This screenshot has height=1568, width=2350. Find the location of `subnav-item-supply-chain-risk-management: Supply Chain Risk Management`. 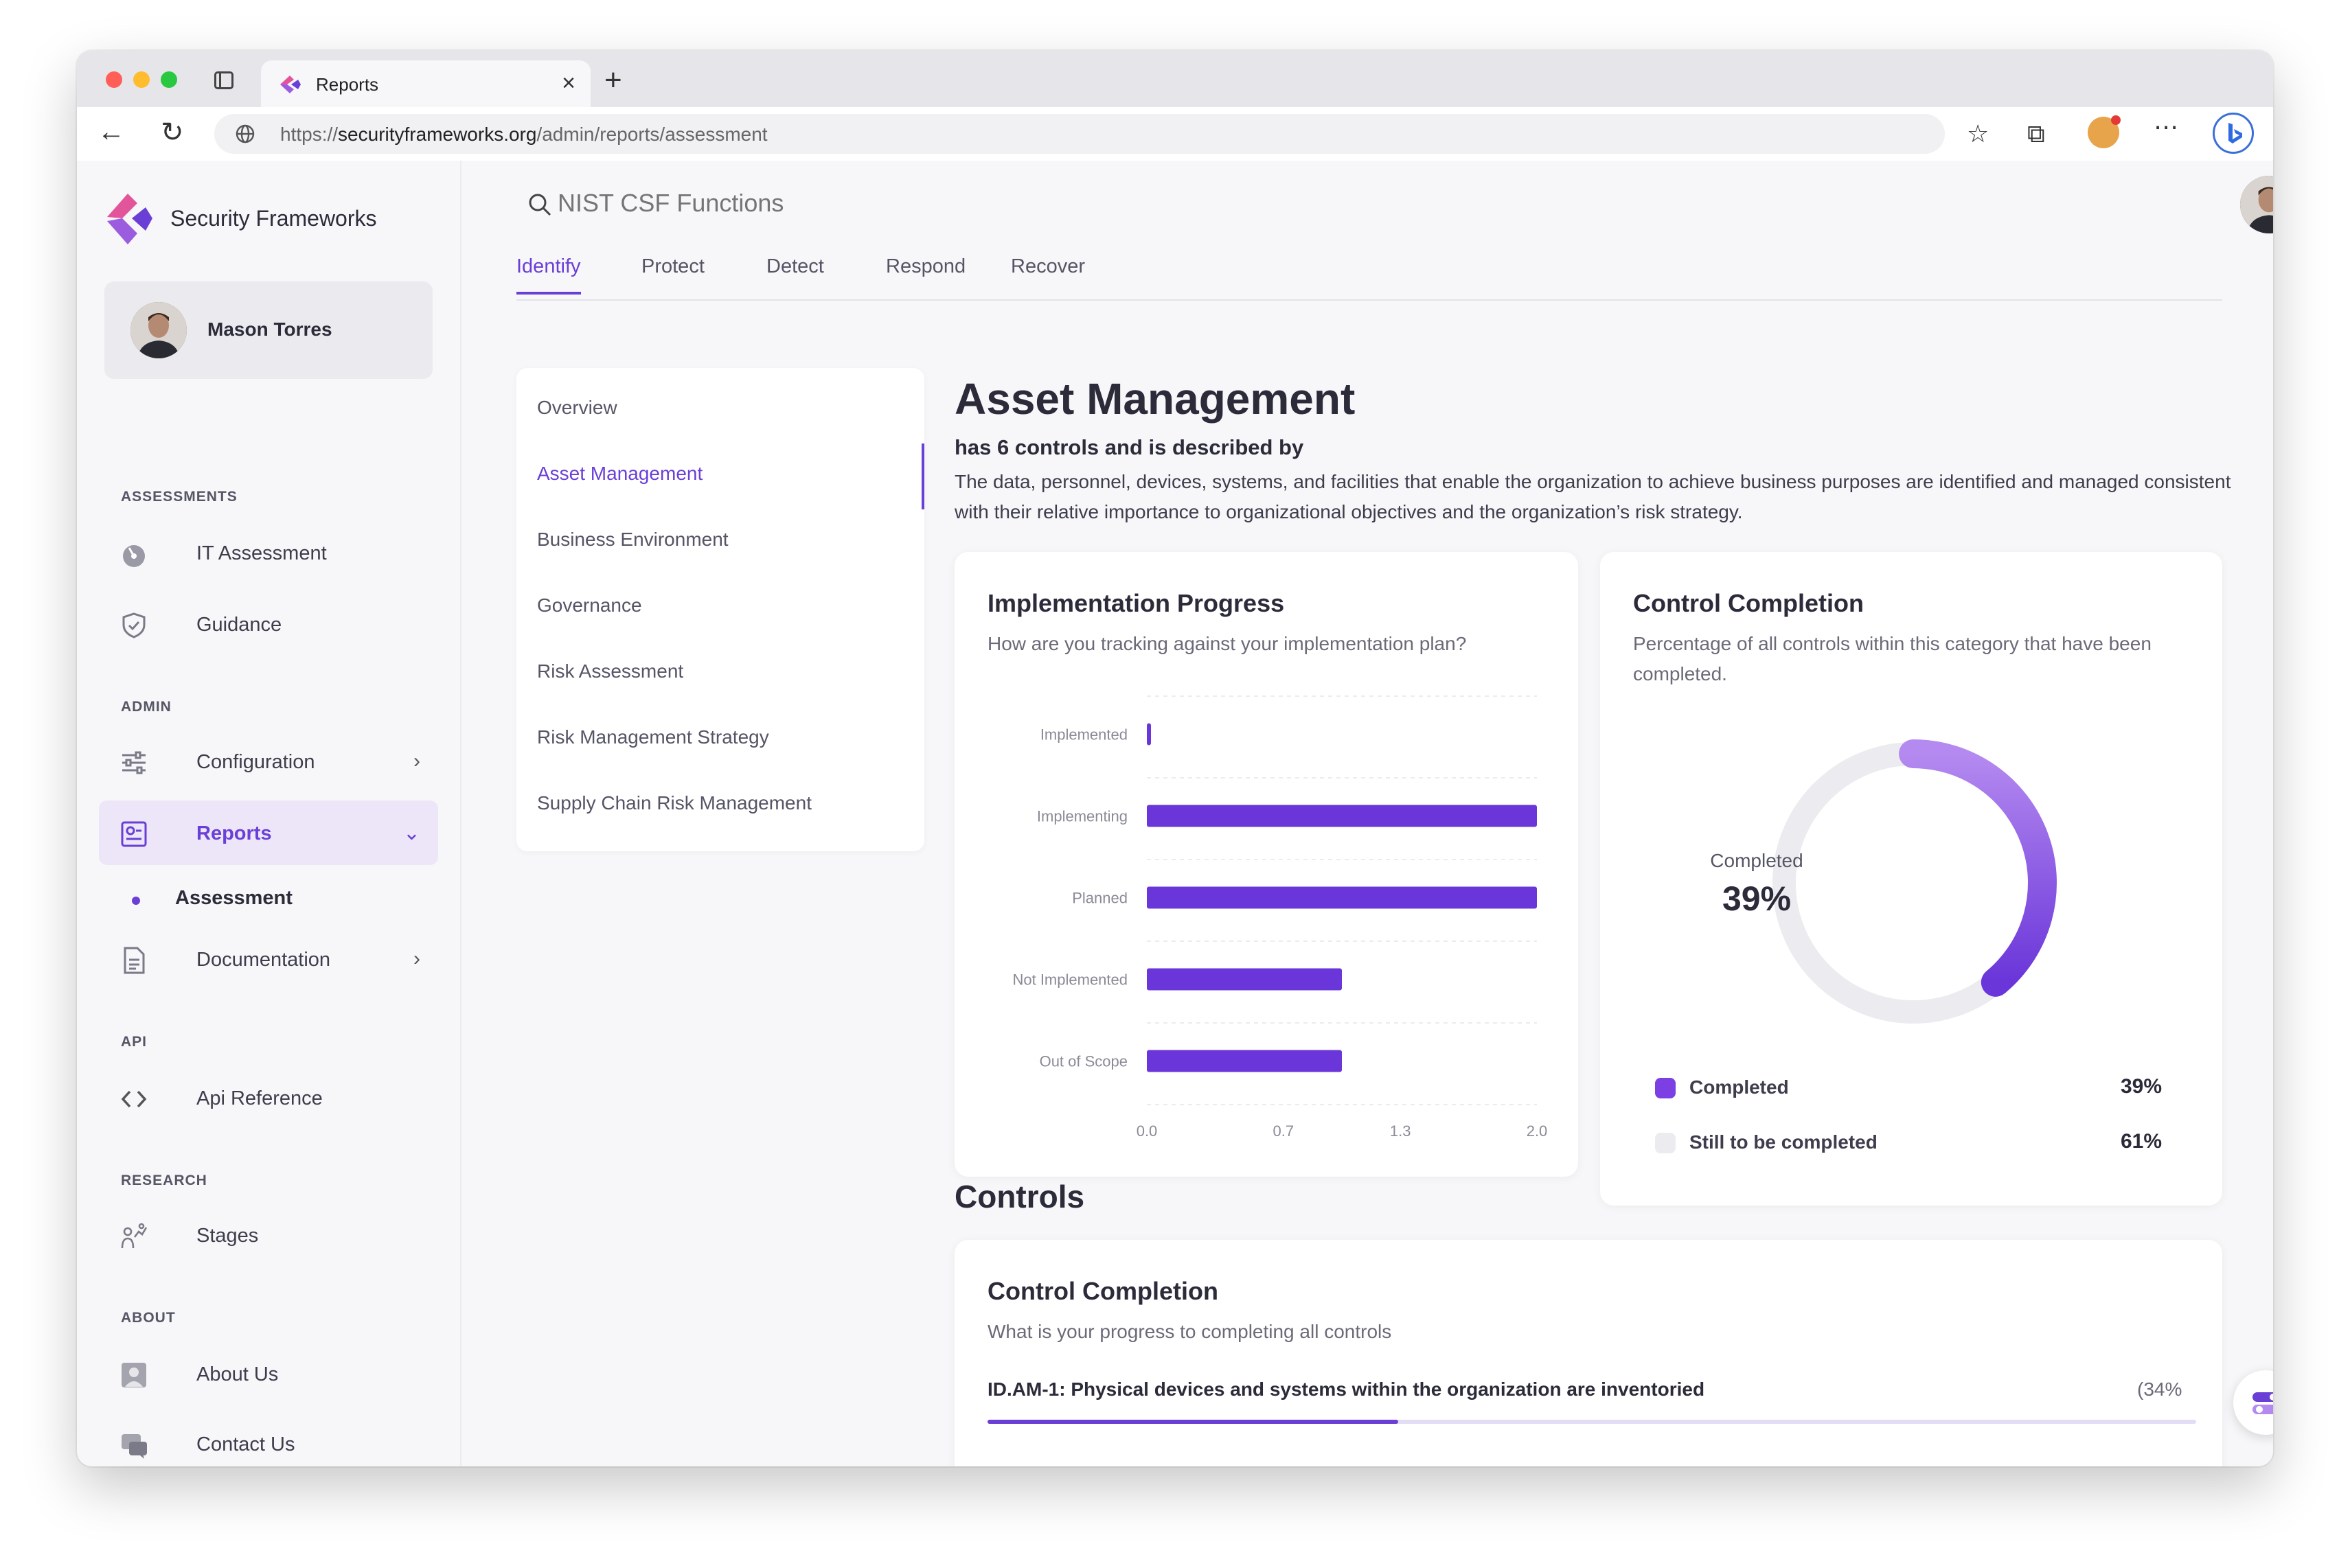

subnav-item-supply-chain-risk-management: Supply Chain Risk Management is located at coordinates (675, 803).